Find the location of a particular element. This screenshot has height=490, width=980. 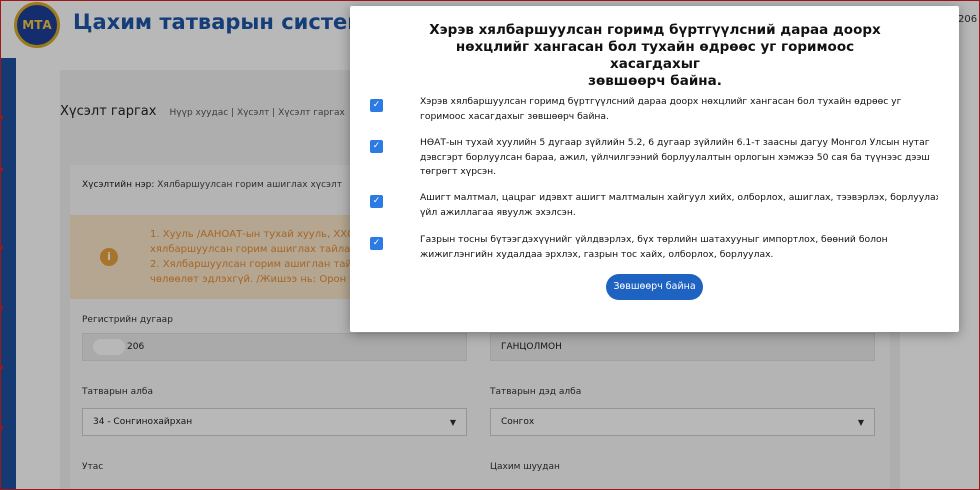

modal-title-line: зөвшөөрч байна. is located at coordinates (655, 81).